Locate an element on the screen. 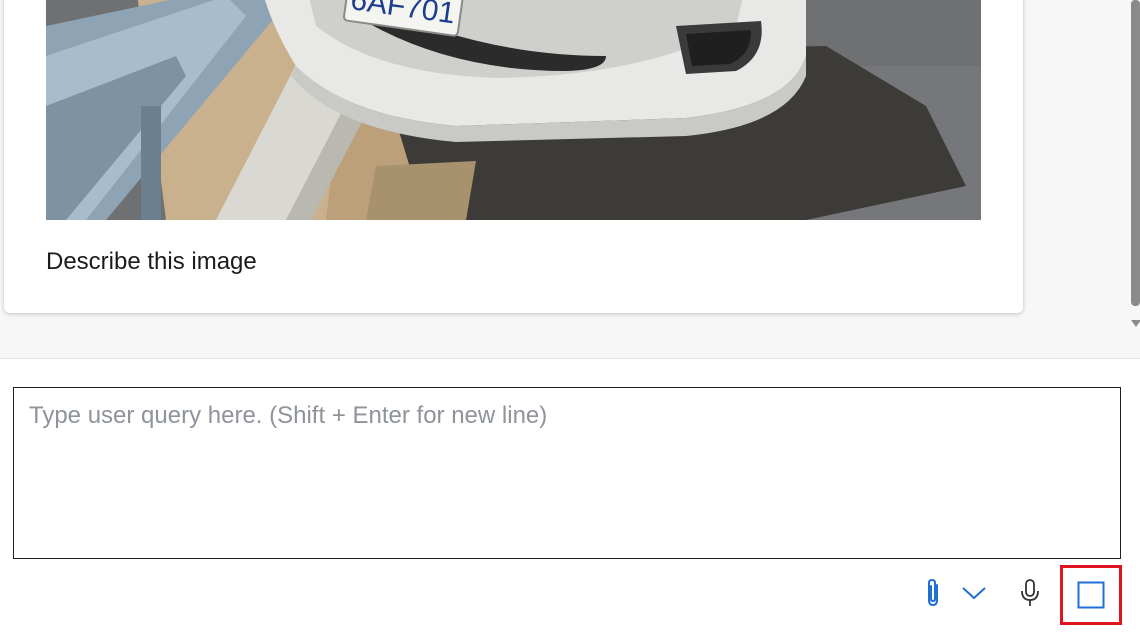 This screenshot has width=1140, height=637. user-message-text: Describe this image is located at coordinates (151, 261).